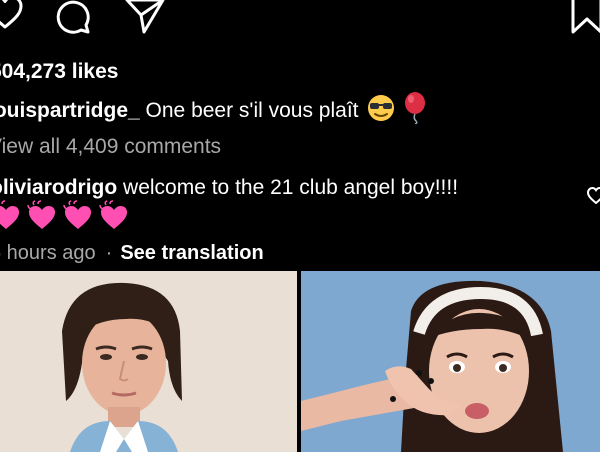 The width and height of the screenshot is (600, 452). I want to click on likes-count: 504,273 likes, so click(59, 72).